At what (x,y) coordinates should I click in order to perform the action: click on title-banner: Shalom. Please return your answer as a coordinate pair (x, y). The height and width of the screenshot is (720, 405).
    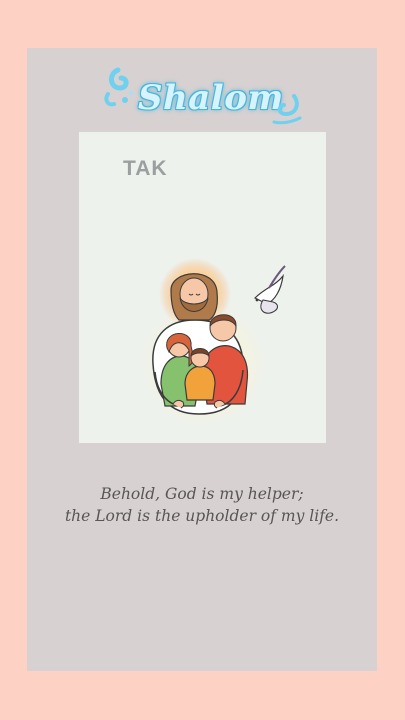
    Looking at the image, I should click on (202, 99).